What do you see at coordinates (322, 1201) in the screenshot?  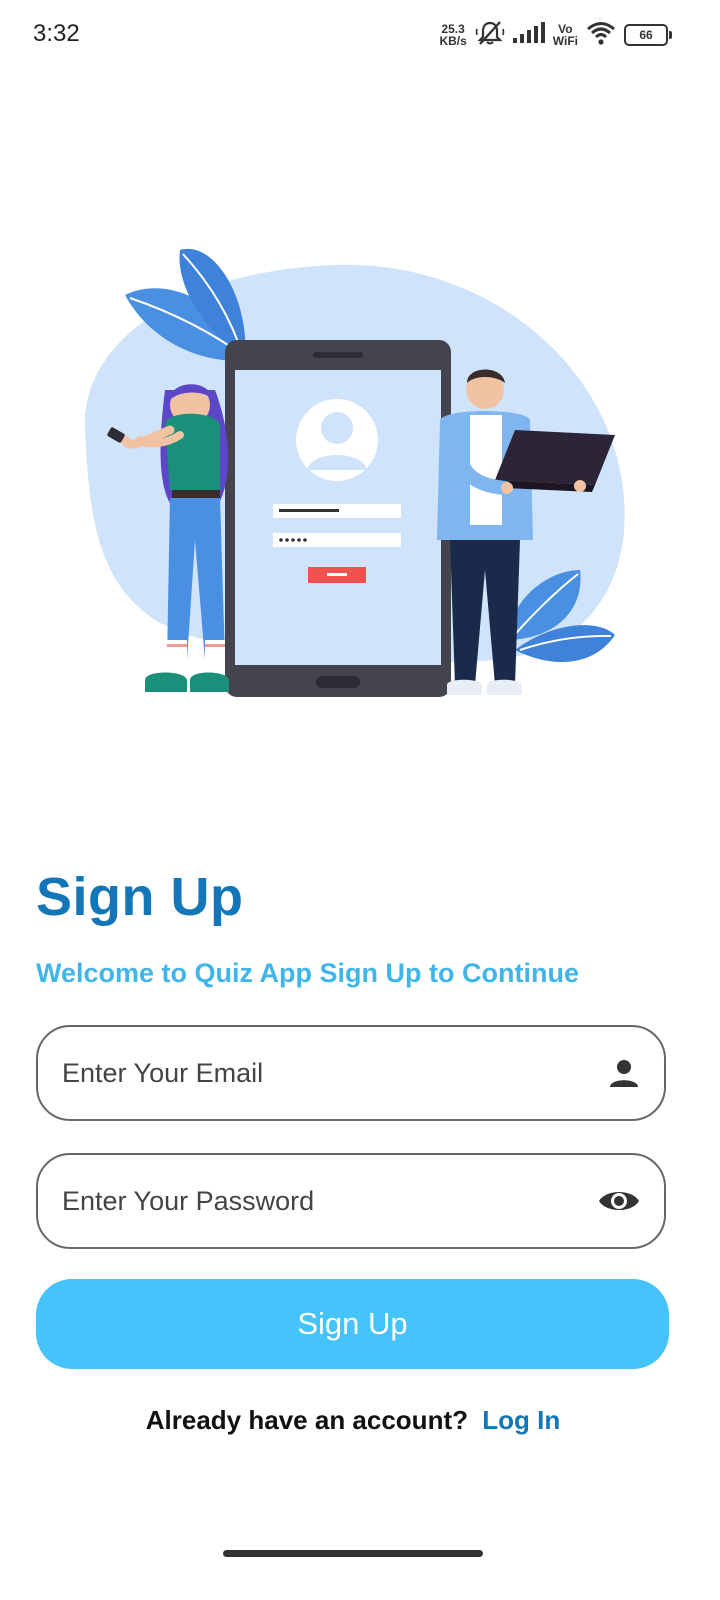 I see `password-input` at bounding box center [322, 1201].